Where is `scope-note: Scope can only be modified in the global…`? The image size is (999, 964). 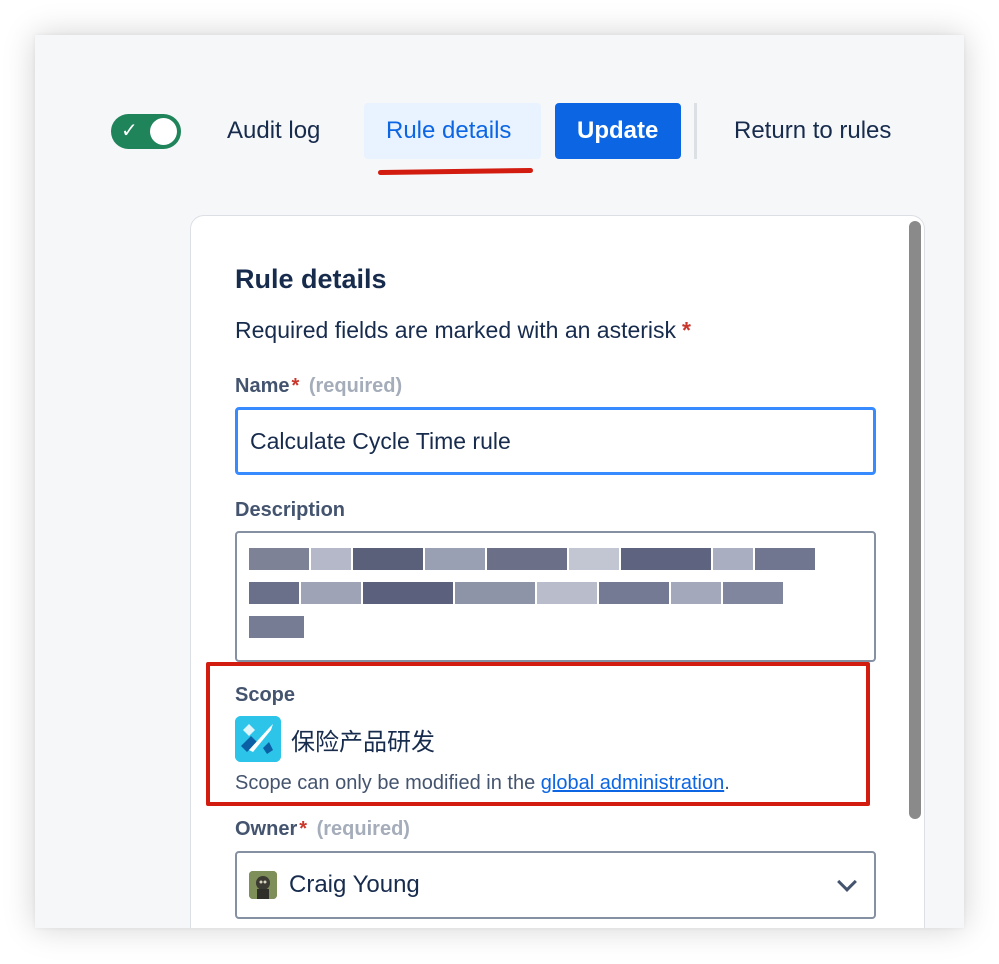 scope-note: Scope can only be modified in the global… is located at coordinates (482, 783).